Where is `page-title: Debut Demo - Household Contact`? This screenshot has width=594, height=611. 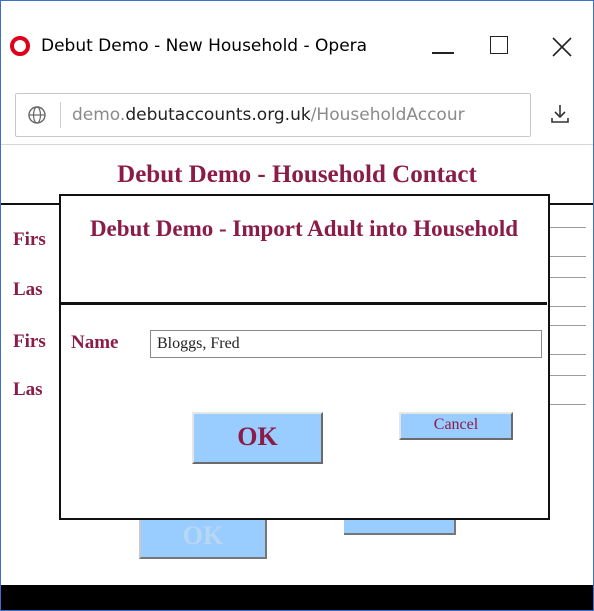
page-title: Debut Demo - Household Contact is located at coordinates (297, 174).